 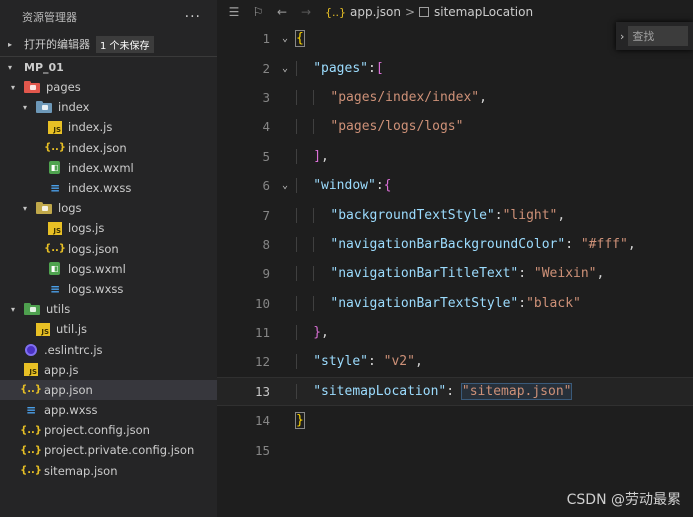 What do you see at coordinates (108, 148) in the screenshot?
I see `tree-item: ▸{..}index.json` at bounding box center [108, 148].